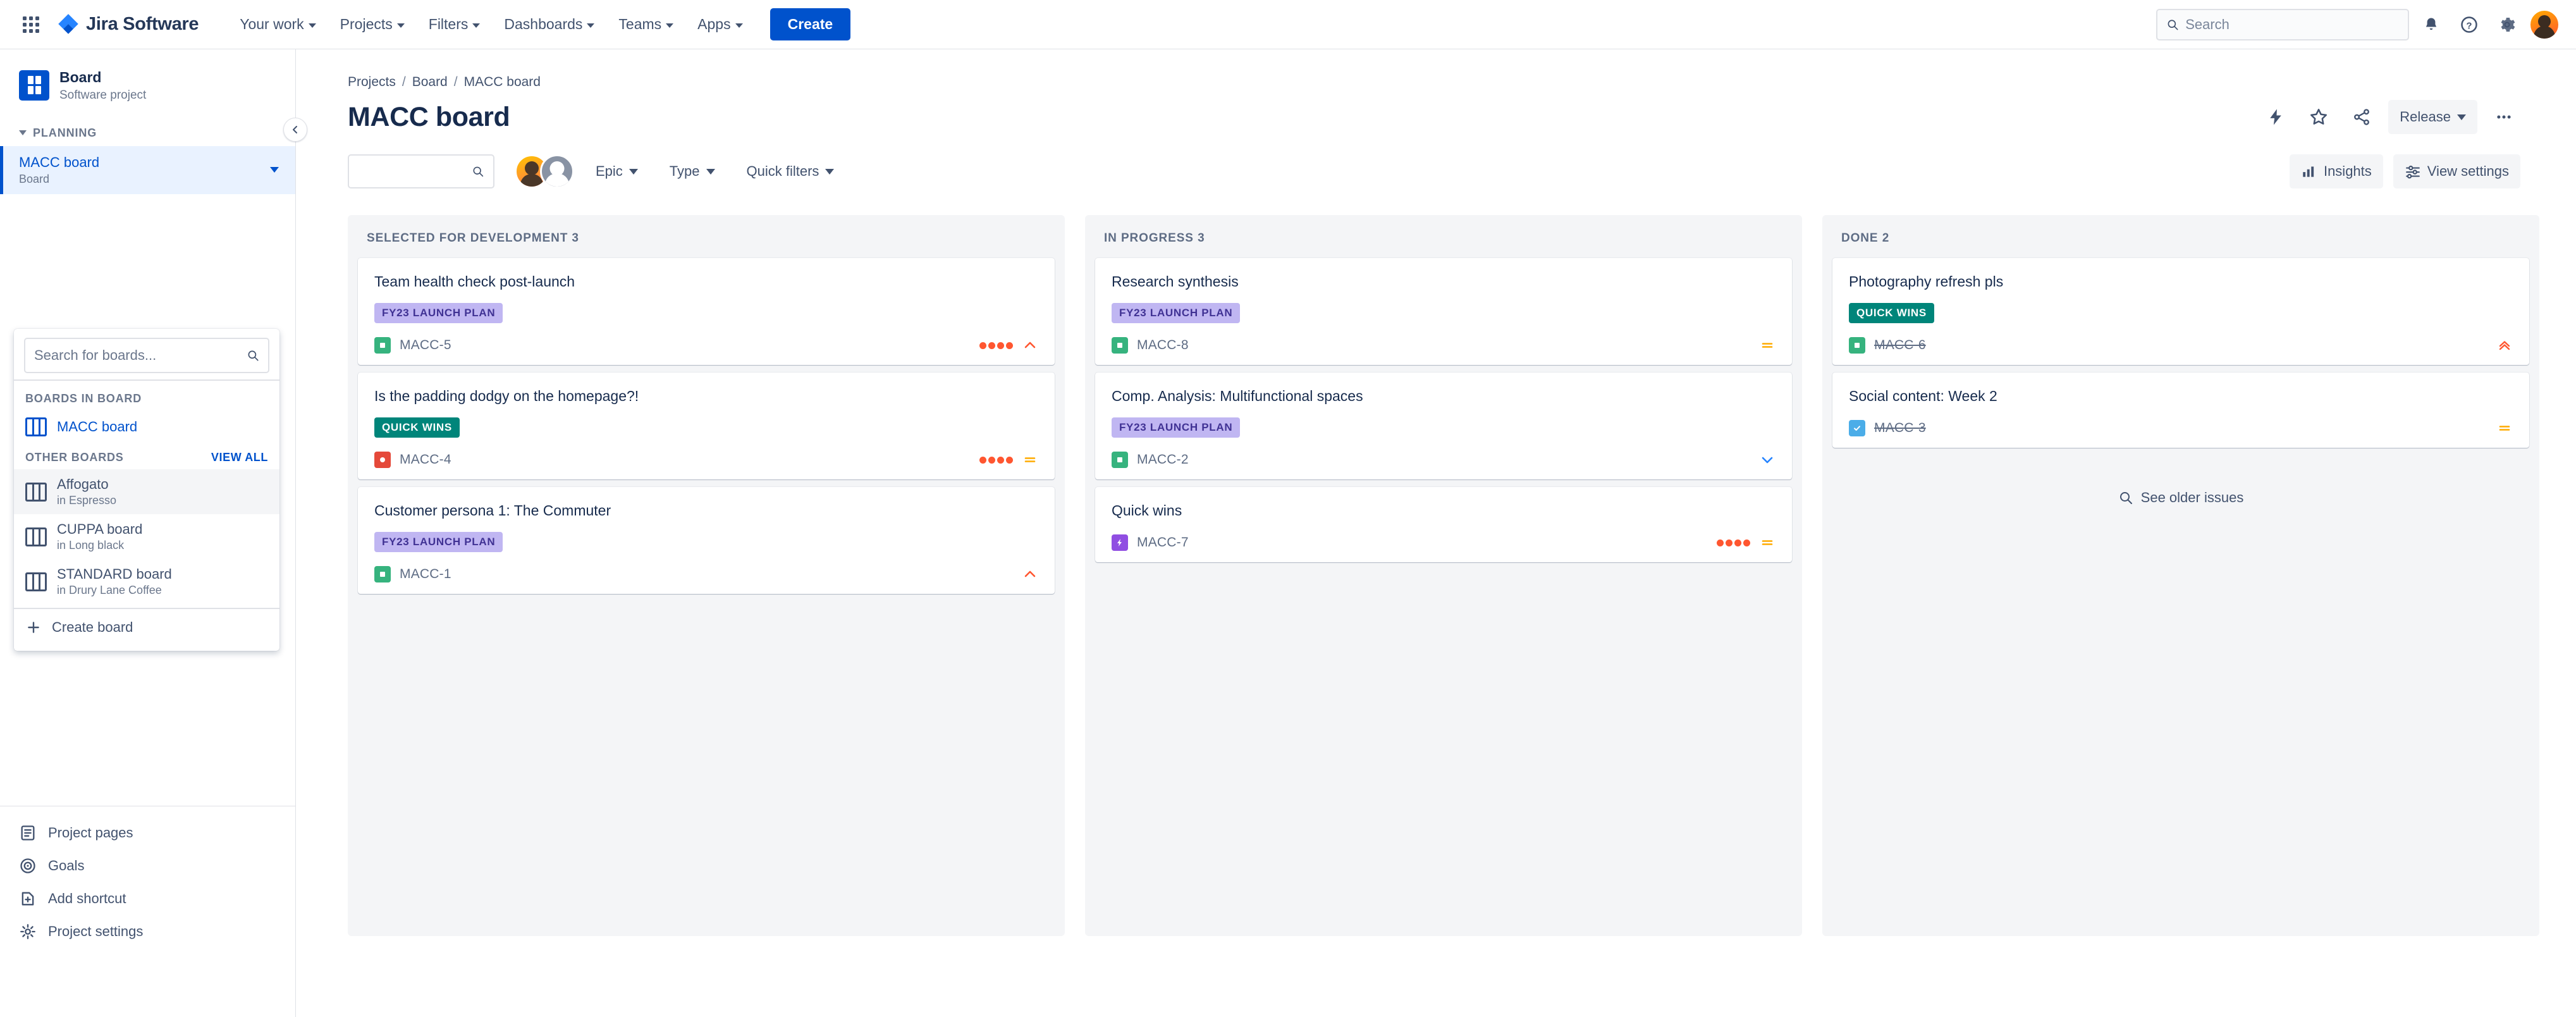 This screenshot has height=1017, width=2576. Describe the element at coordinates (2412, 172) in the screenshot. I see `sliders-icon` at that location.